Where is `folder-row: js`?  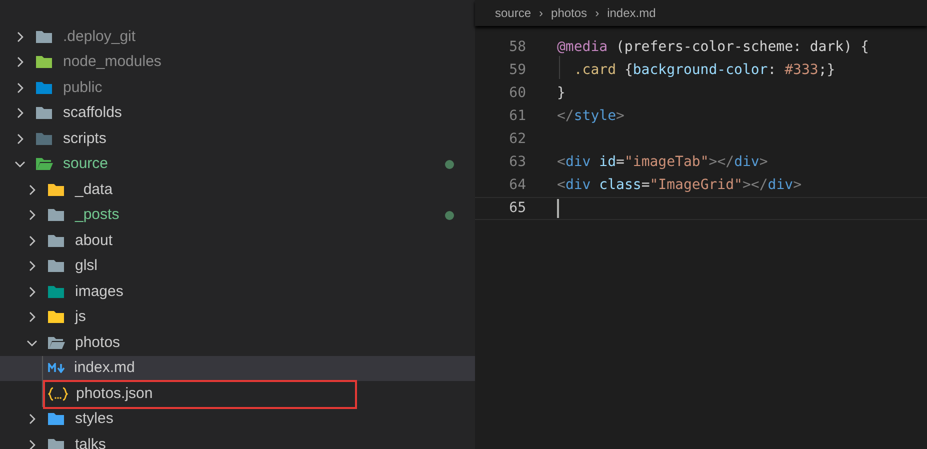
folder-row: js is located at coordinates (237, 317).